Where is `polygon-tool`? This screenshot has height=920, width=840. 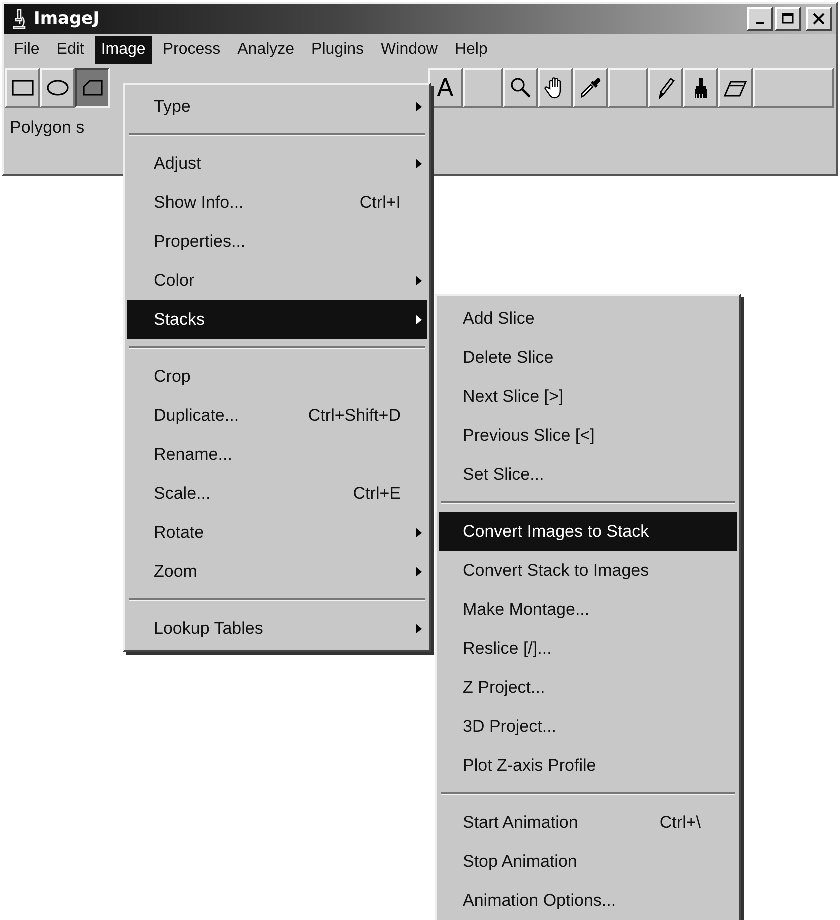 polygon-tool is located at coordinates (92, 88).